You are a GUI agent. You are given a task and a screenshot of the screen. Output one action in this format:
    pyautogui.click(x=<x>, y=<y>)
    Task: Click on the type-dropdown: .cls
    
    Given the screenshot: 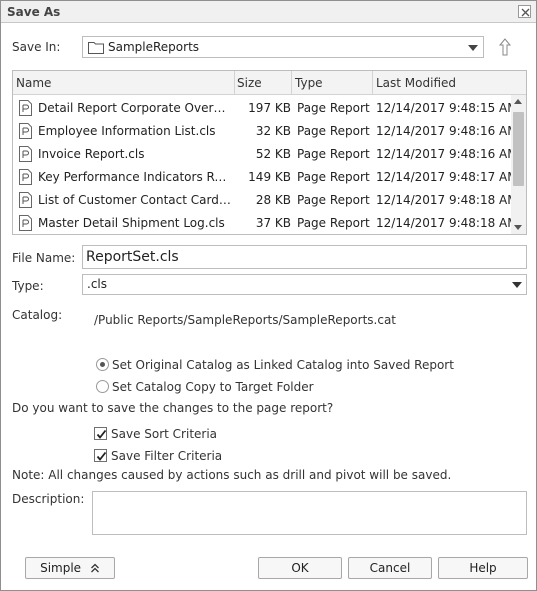 What is the action you would take?
    pyautogui.click(x=304, y=284)
    